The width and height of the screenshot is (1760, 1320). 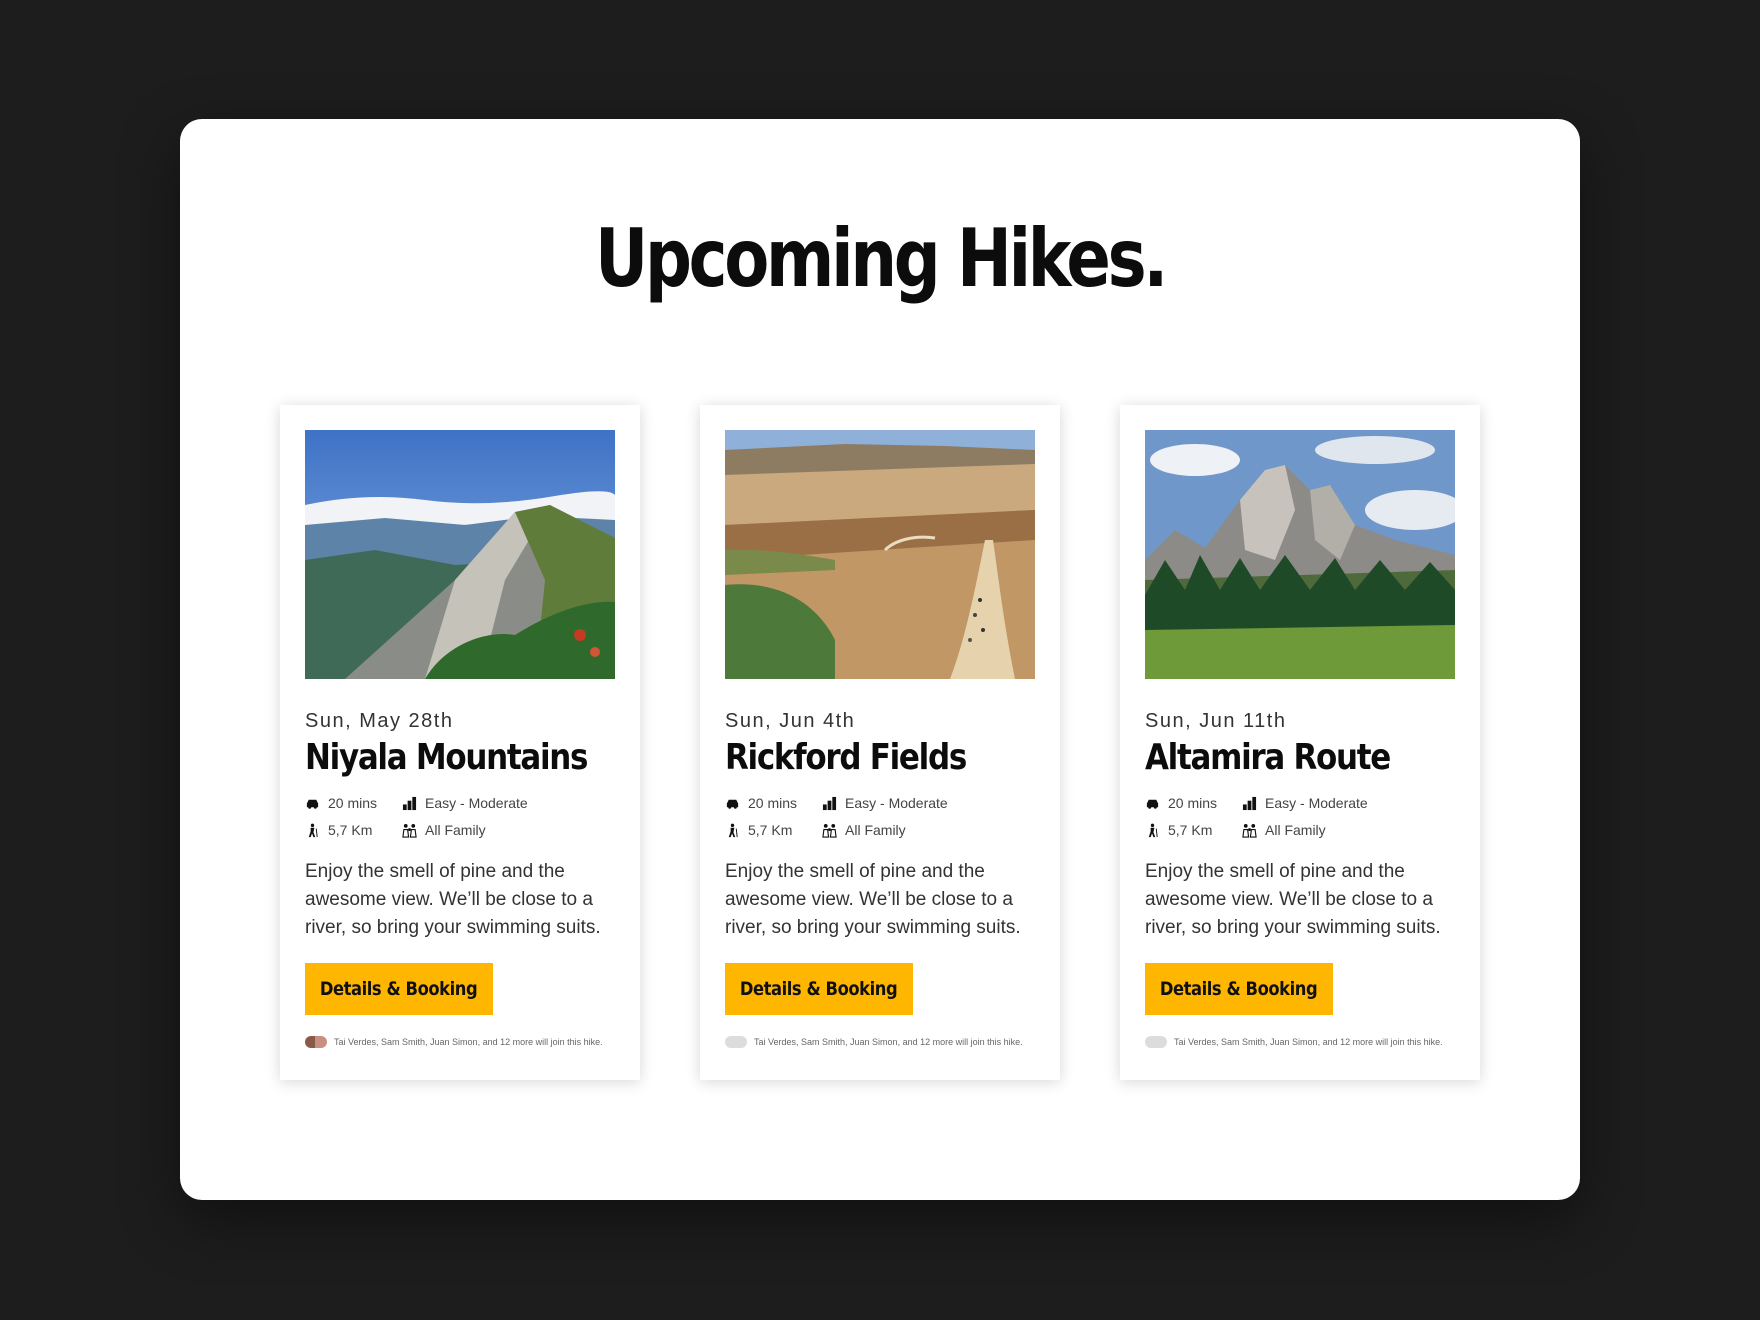 What do you see at coordinates (1300, 554) in the screenshot?
I see `hike-image-peak` at bounding box center [1300, 554].